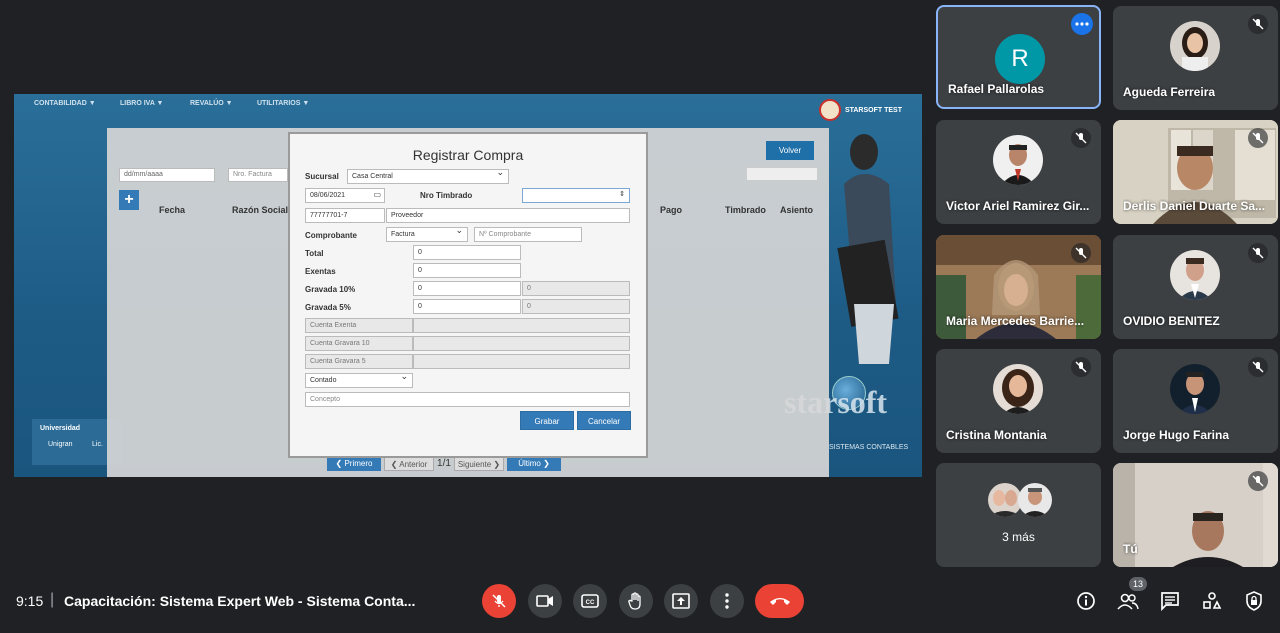 This screenshot has width=1280, height=633. I want to click on cuenta-exenta-desc, so click(521, 325).